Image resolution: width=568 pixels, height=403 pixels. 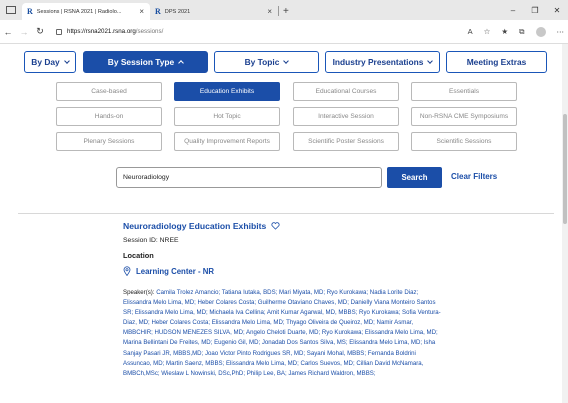 What do you see at coordinates (8, 32) in the screenshot?
I see `back-icon: ←` at bounding box center [8, 32].